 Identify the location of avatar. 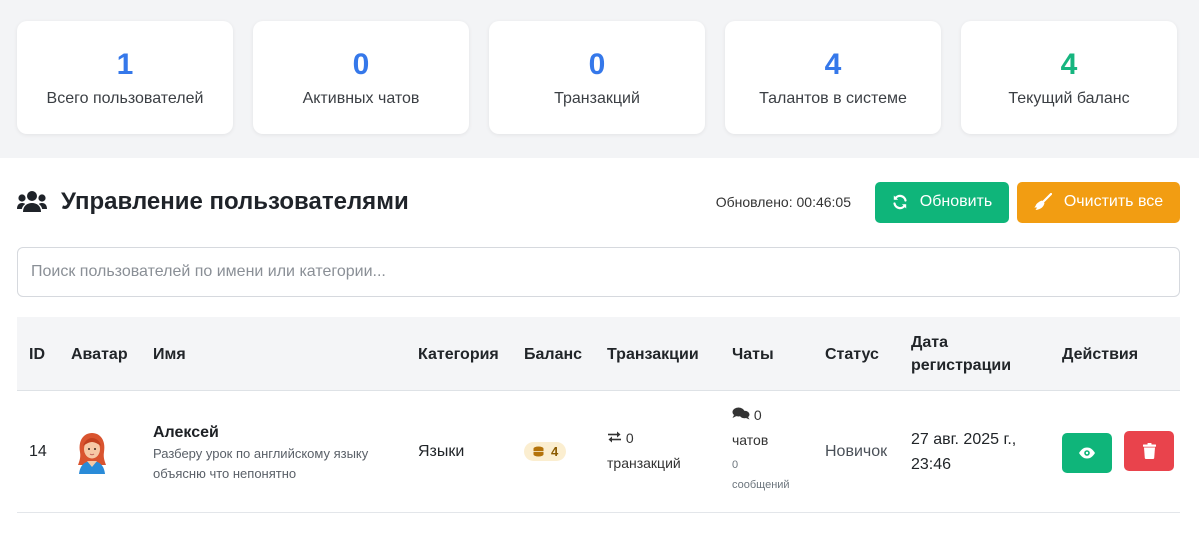
(92, 453).